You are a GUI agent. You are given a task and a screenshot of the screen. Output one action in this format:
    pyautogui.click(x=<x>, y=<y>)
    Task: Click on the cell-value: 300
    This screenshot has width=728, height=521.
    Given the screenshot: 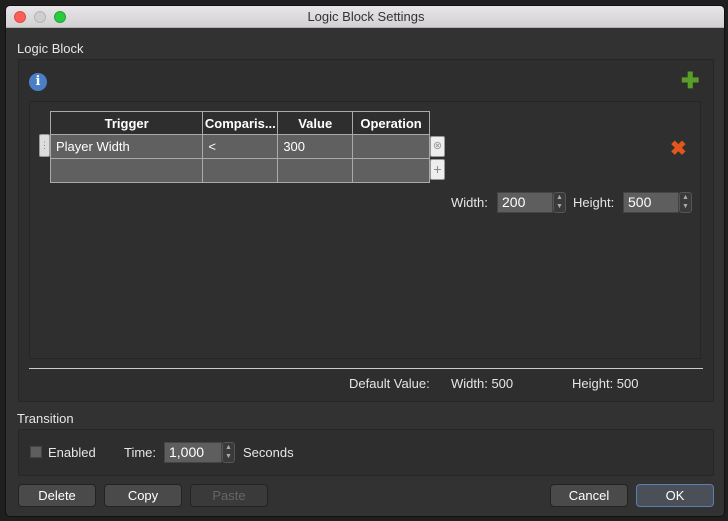 What is the action you would take?
    pyautogui.click(x=315, y=146)
    